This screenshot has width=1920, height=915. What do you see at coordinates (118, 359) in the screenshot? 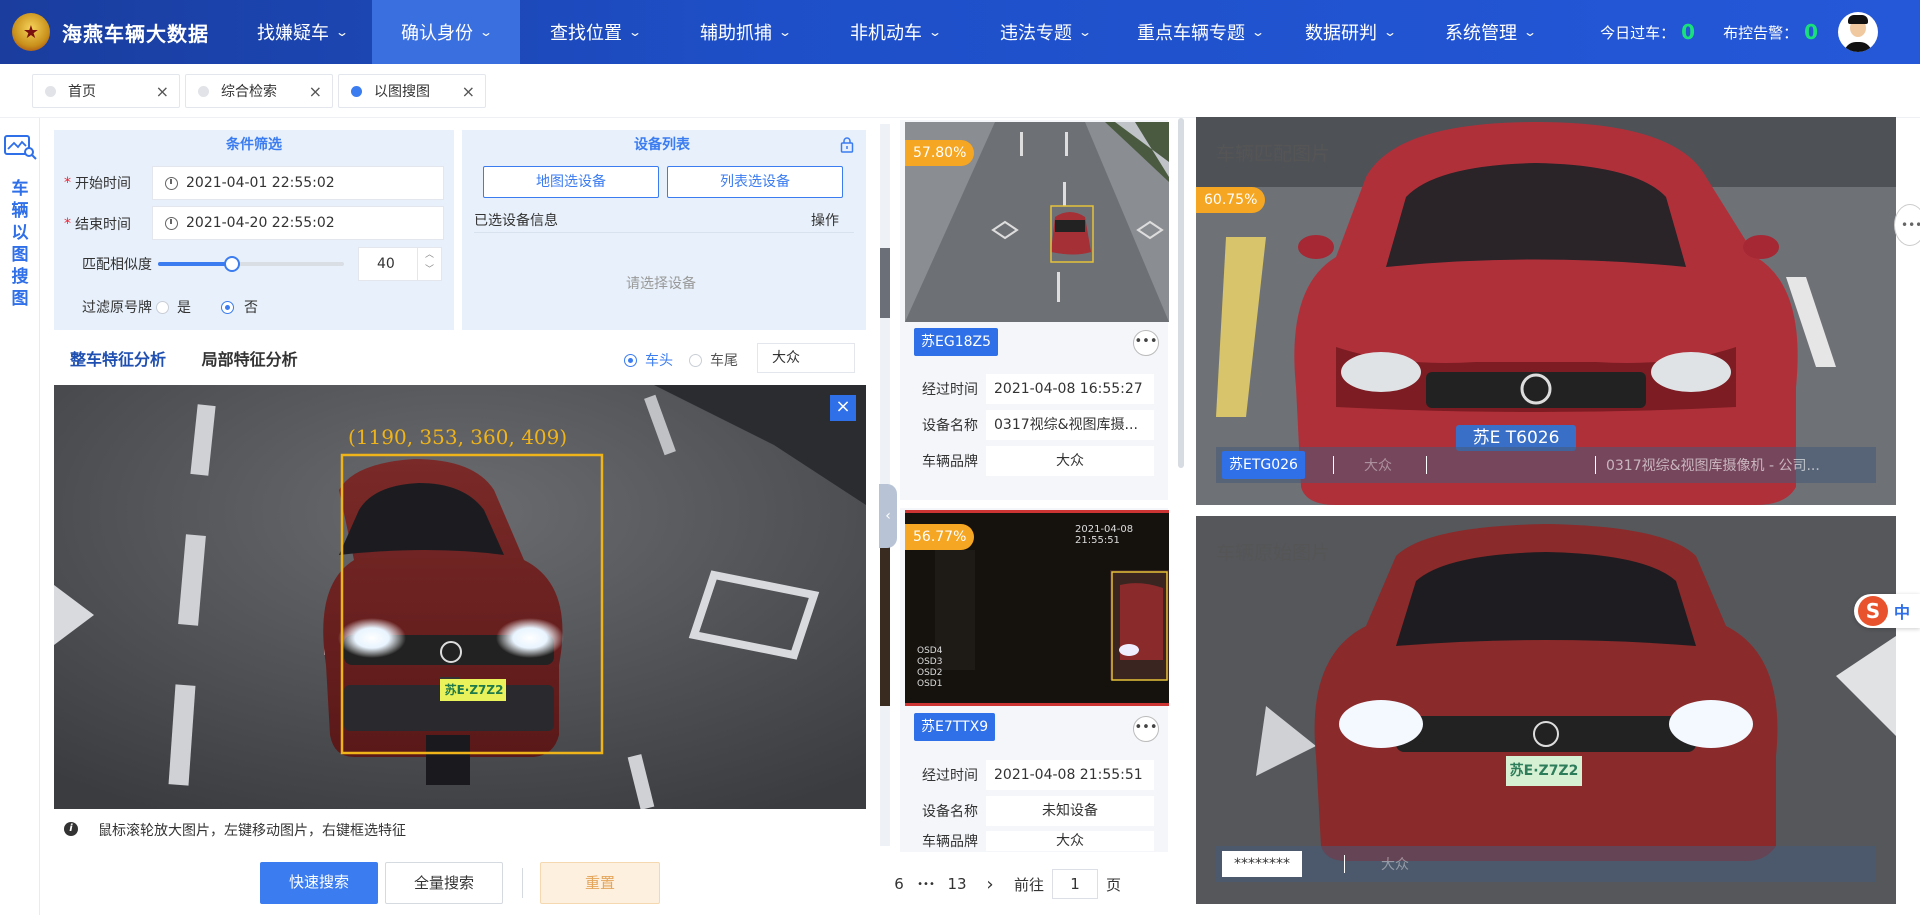
I see `tab-whole-analysis: 整车特征分析` at bounding box center [118, 359].